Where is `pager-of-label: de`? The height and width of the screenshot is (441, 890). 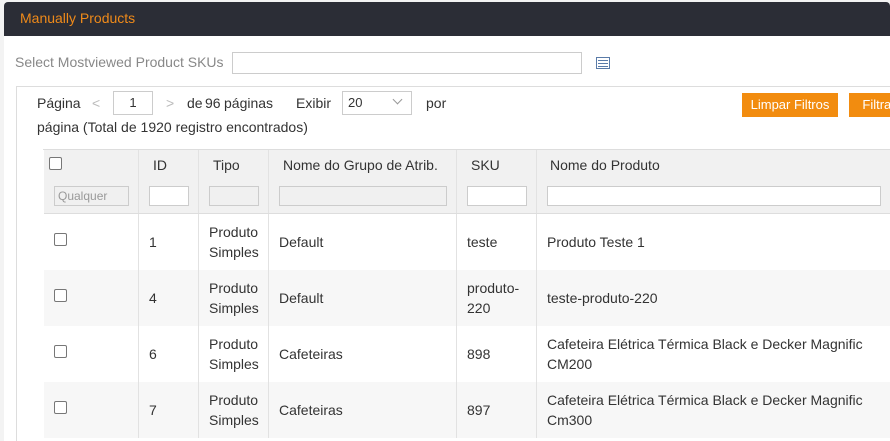 pager-of-label: de is located at coordinates (195, 103).